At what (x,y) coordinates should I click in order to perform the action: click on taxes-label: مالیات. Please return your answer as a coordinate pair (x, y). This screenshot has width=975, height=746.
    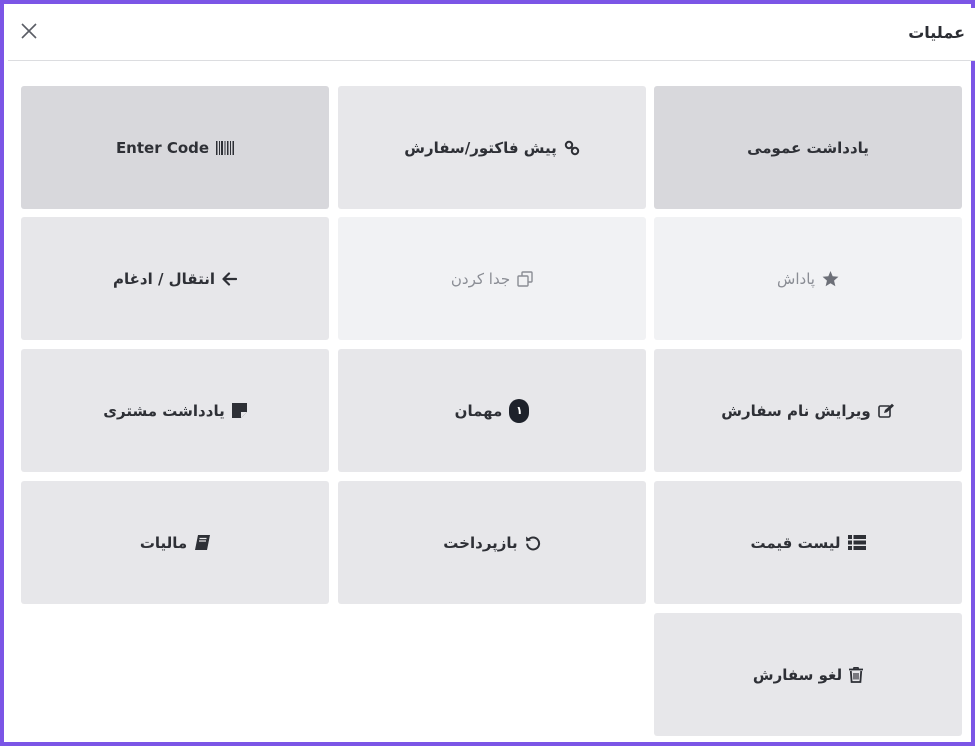
    Looking at the image, I should click on (163, 542).